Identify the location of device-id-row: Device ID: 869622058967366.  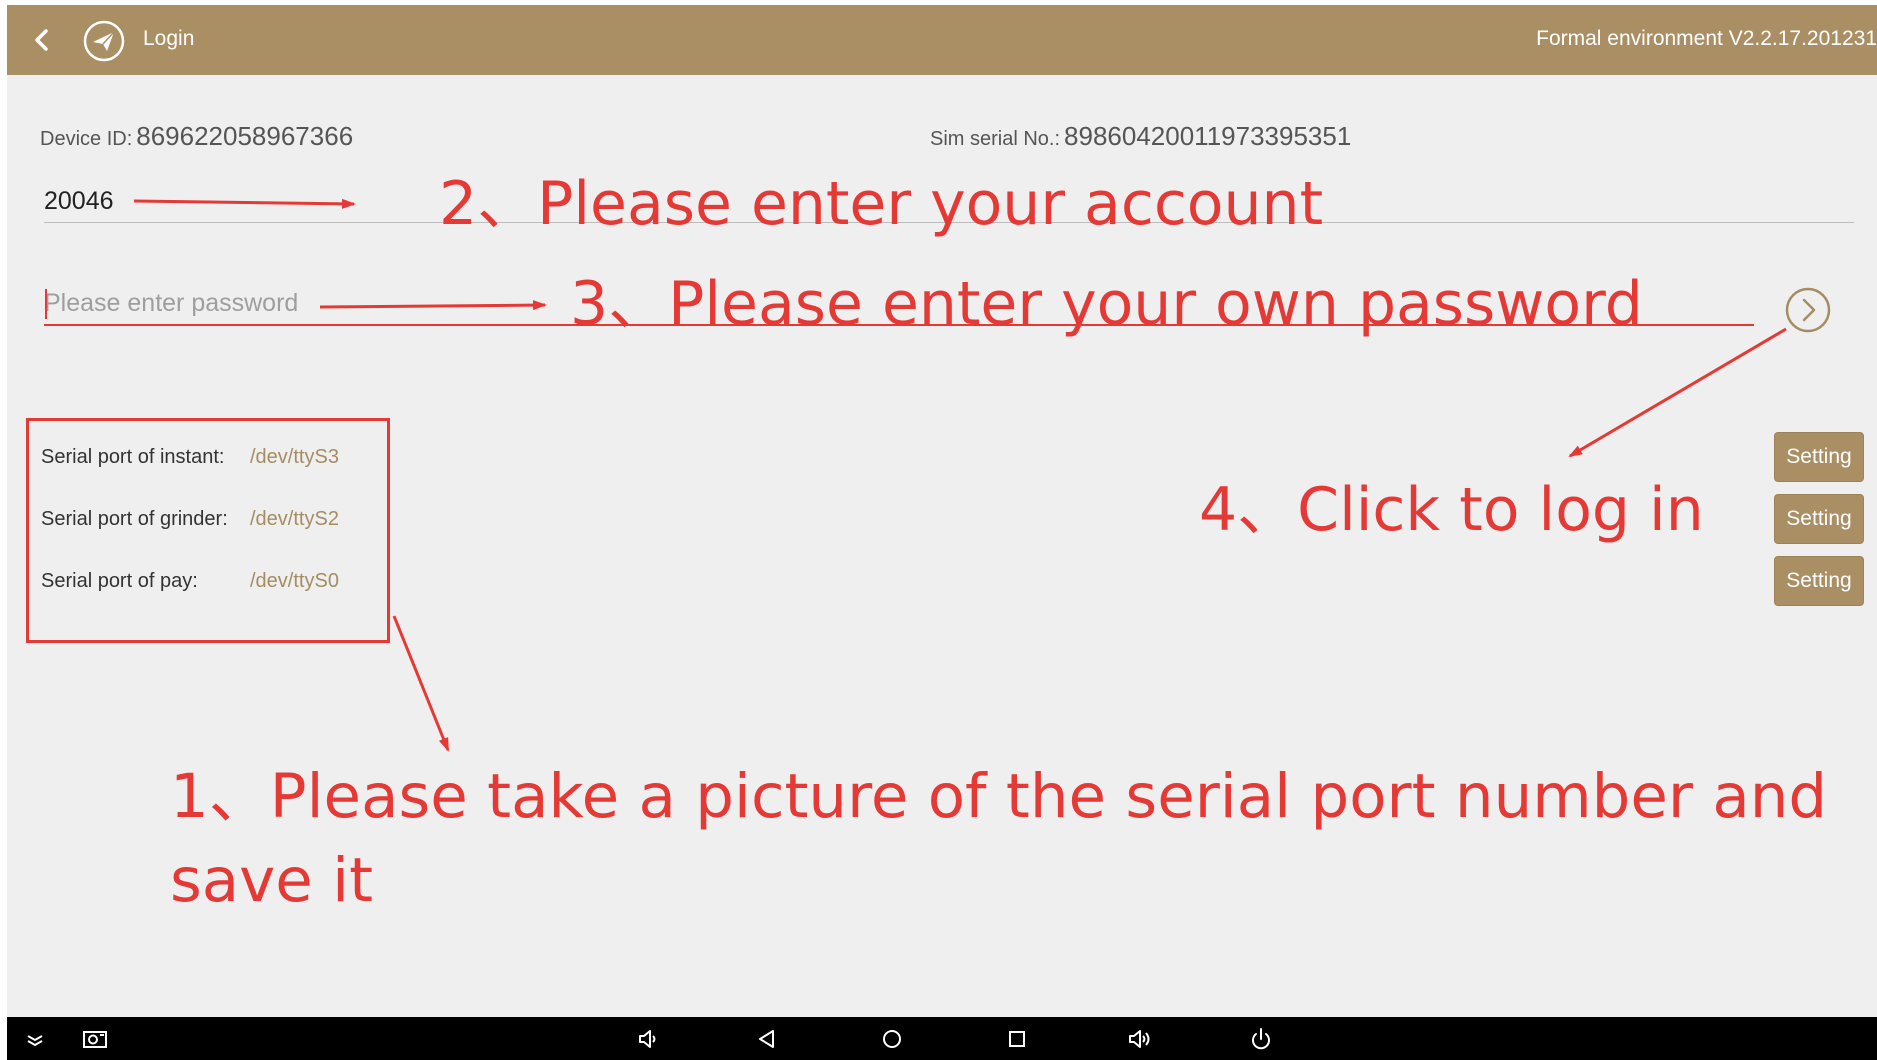
(196, 136).